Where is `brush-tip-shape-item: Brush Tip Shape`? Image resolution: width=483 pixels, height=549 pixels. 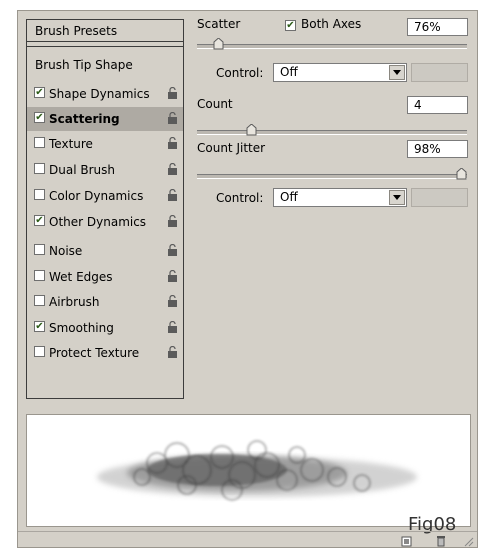
brush-tip-shape-item: Brush Tip Shape is located at coordinates (105, 65).